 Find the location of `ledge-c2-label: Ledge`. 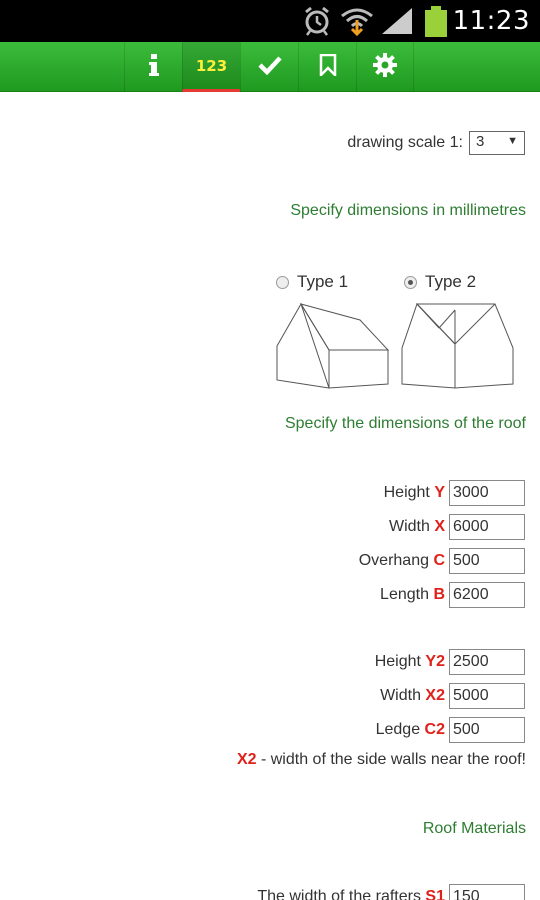

ledge-c2-label: Ledge is located at coordinates (398, 729).